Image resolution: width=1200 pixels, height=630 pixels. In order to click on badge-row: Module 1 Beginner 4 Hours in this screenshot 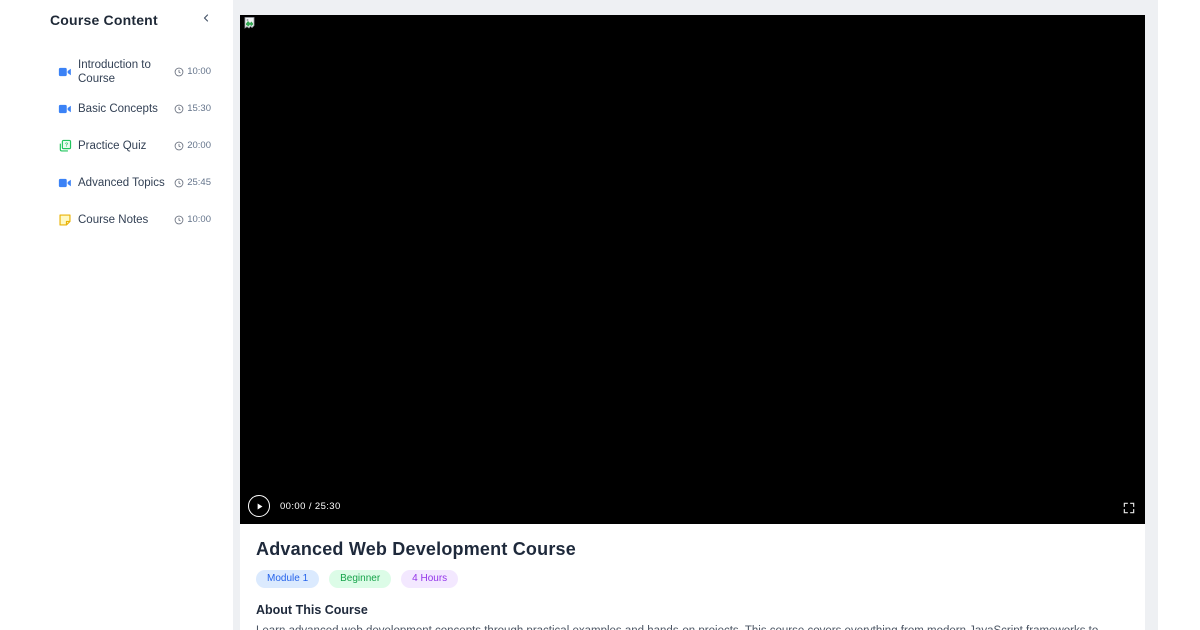, I will do `click(692, 579)`.